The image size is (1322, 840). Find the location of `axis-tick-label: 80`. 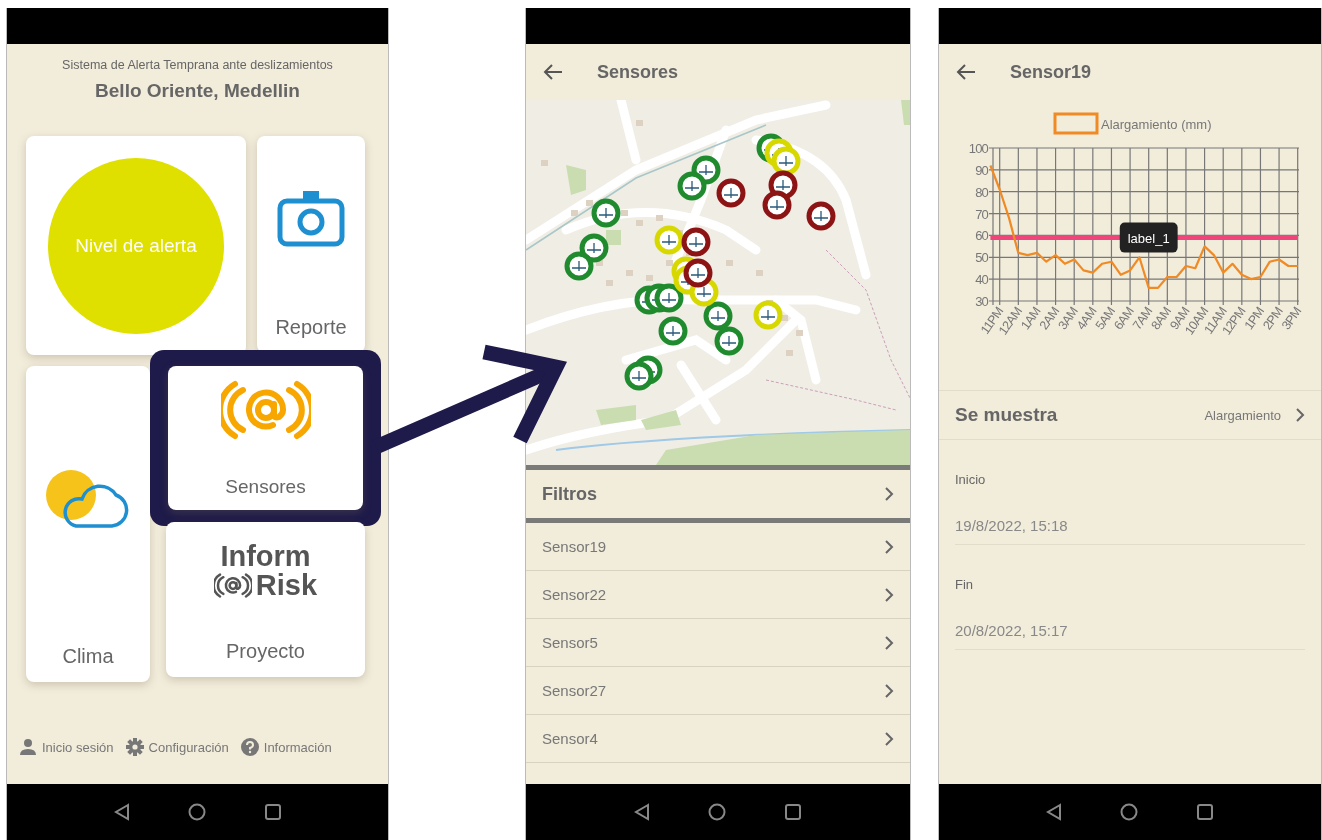

axis-tick-label: 80 is located at coordinates (981, 192).